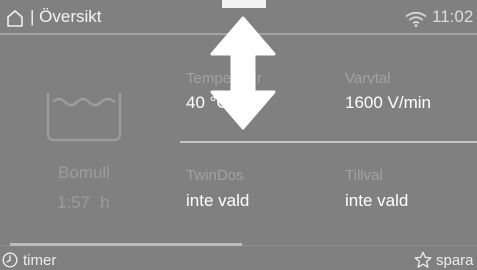 The image size is (477, 270). I want to click on timer-button: timer, so click(29, 260).